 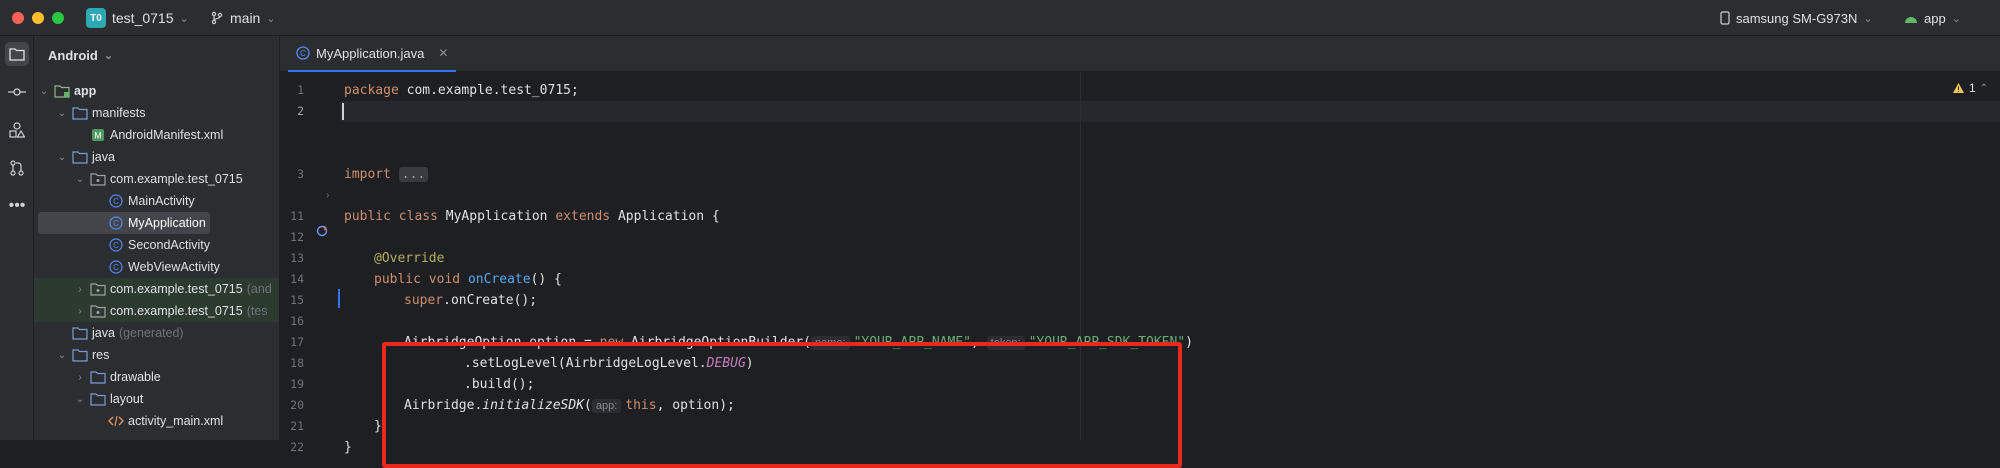 What do you see at coordinates (1970, 88) in the screenshot?
I see `inspection-widget: 1 ⌃` at bounding box center [1970, 88].